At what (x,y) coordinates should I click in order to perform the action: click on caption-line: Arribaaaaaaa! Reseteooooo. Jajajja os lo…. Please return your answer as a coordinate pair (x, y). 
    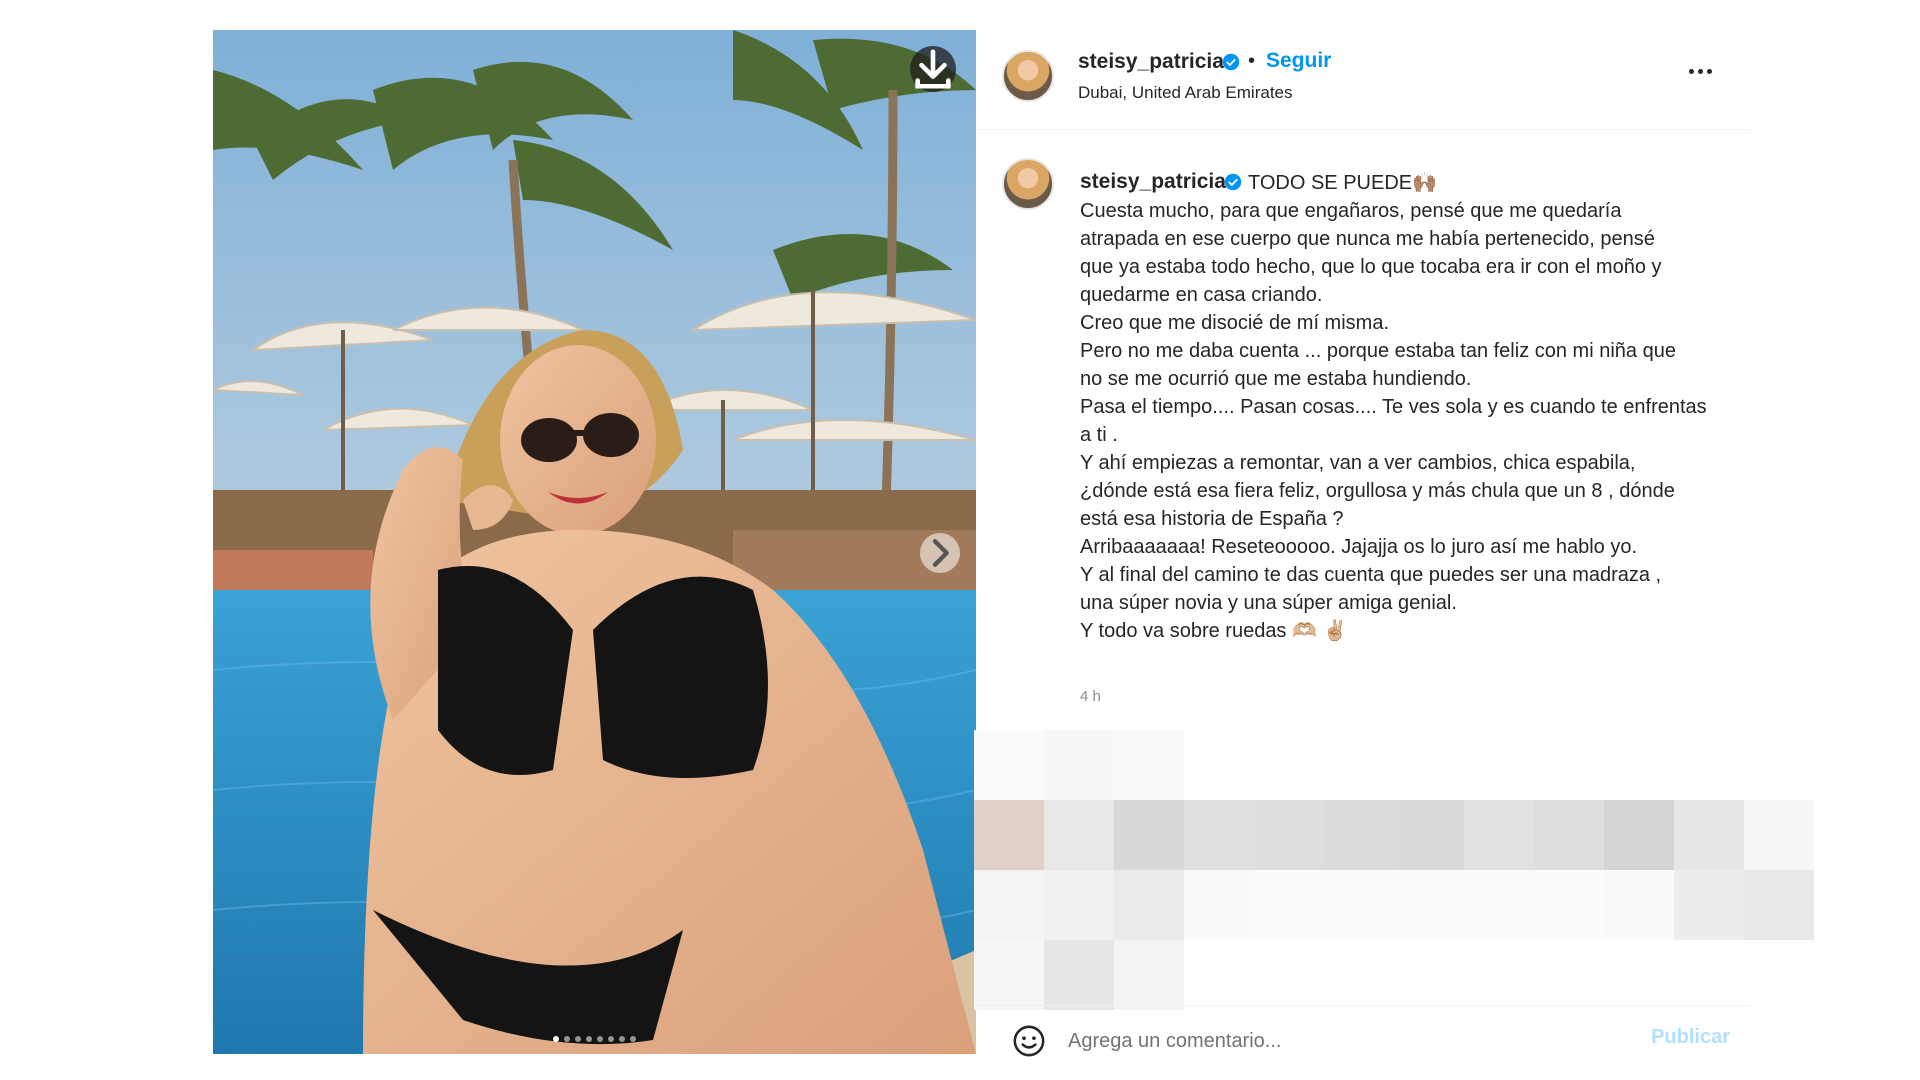
    Looking at the image, I should click on (1359, 547).